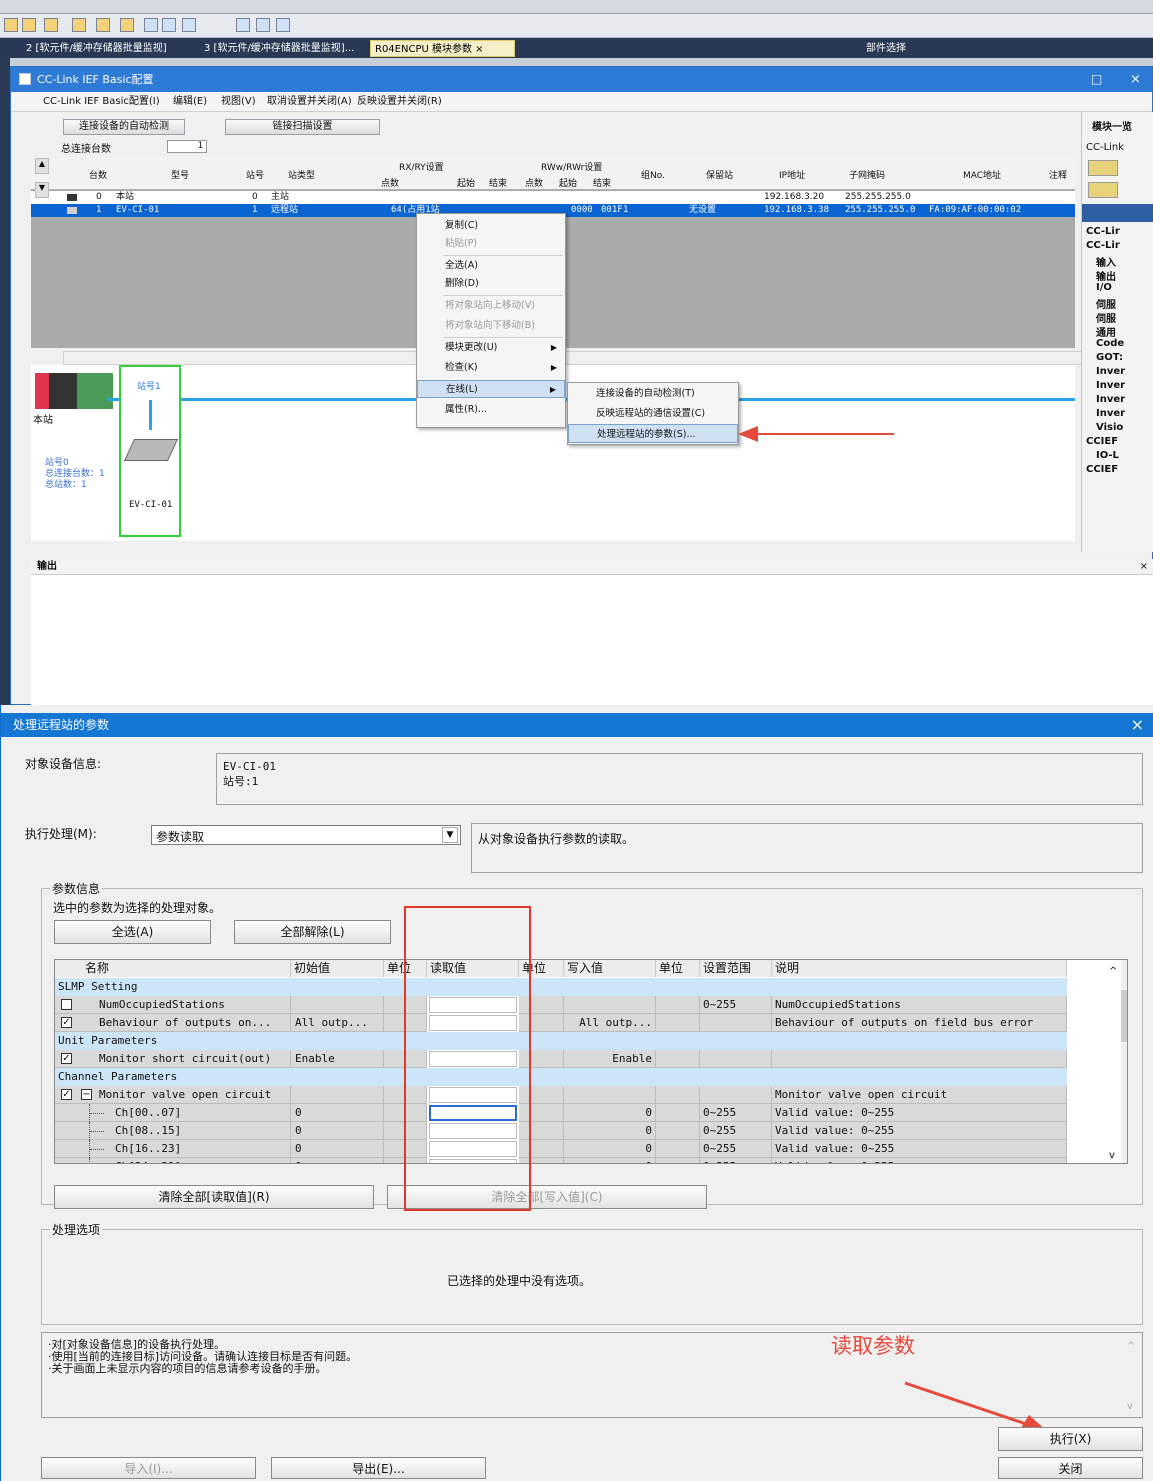  Describe the element at coordinates (491, 389) in the screenshot. I see `menu-item-online: 在线(L) ▶` at that location.